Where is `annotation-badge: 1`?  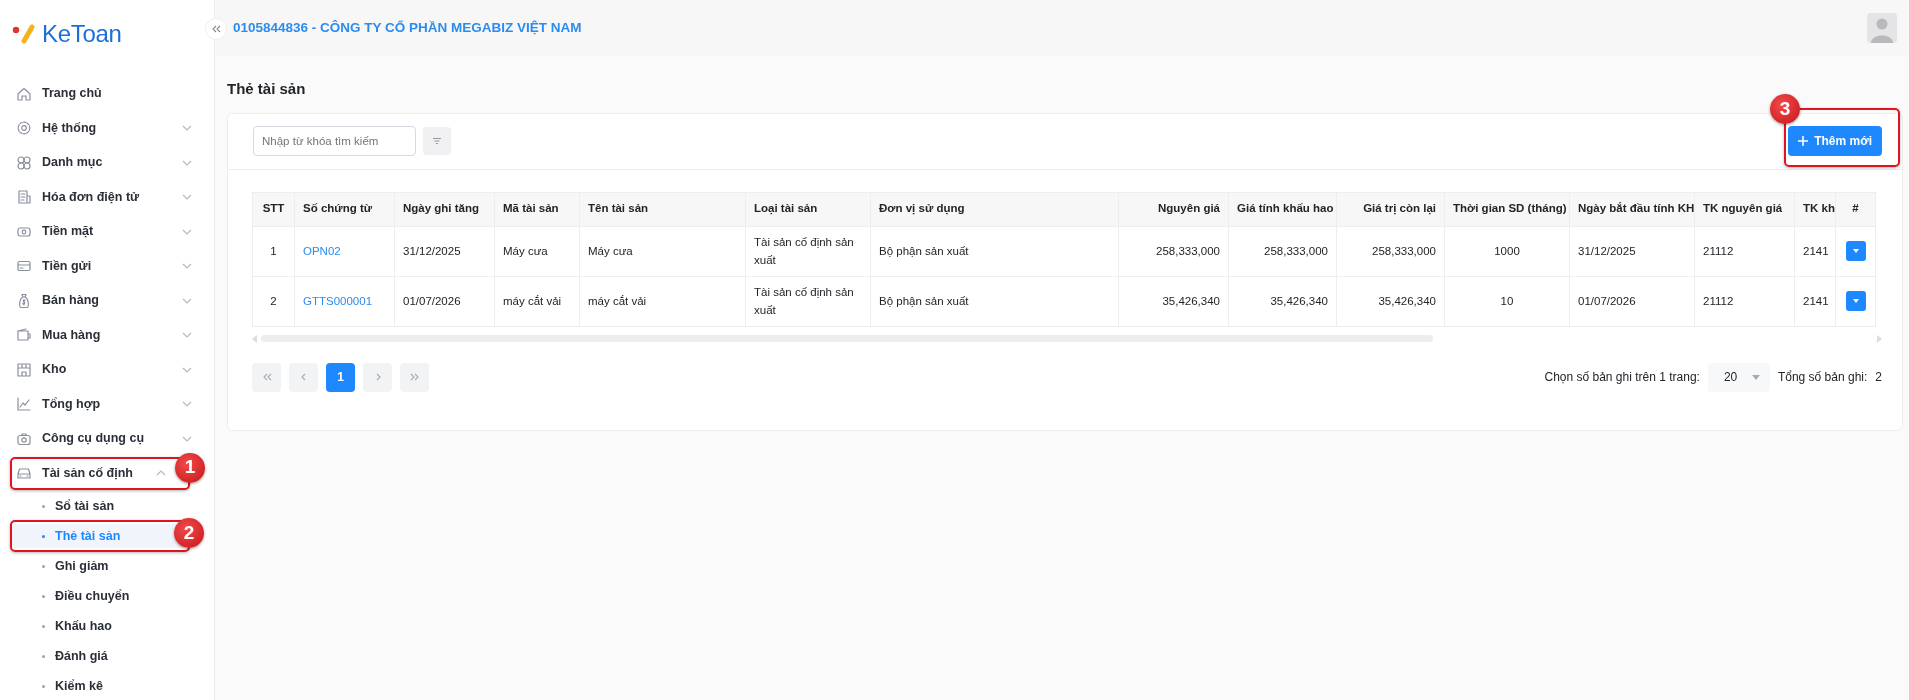
annotation-badge: 1 is located at coordinates (190, 467).